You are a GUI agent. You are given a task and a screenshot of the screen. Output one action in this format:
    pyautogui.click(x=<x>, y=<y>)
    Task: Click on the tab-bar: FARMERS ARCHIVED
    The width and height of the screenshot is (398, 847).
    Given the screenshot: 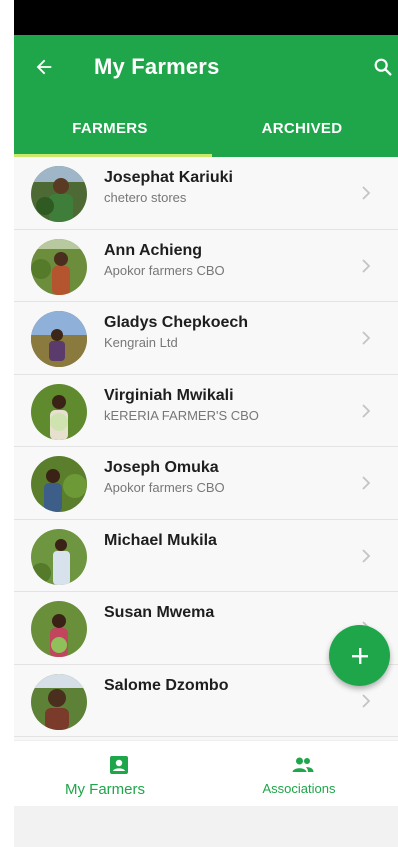 What is the action you would take?
    pyautogui.click(x=206, y=128)
    